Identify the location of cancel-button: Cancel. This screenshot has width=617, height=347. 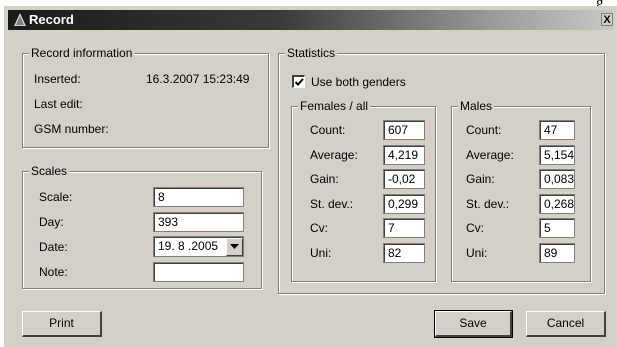
(566, 324).